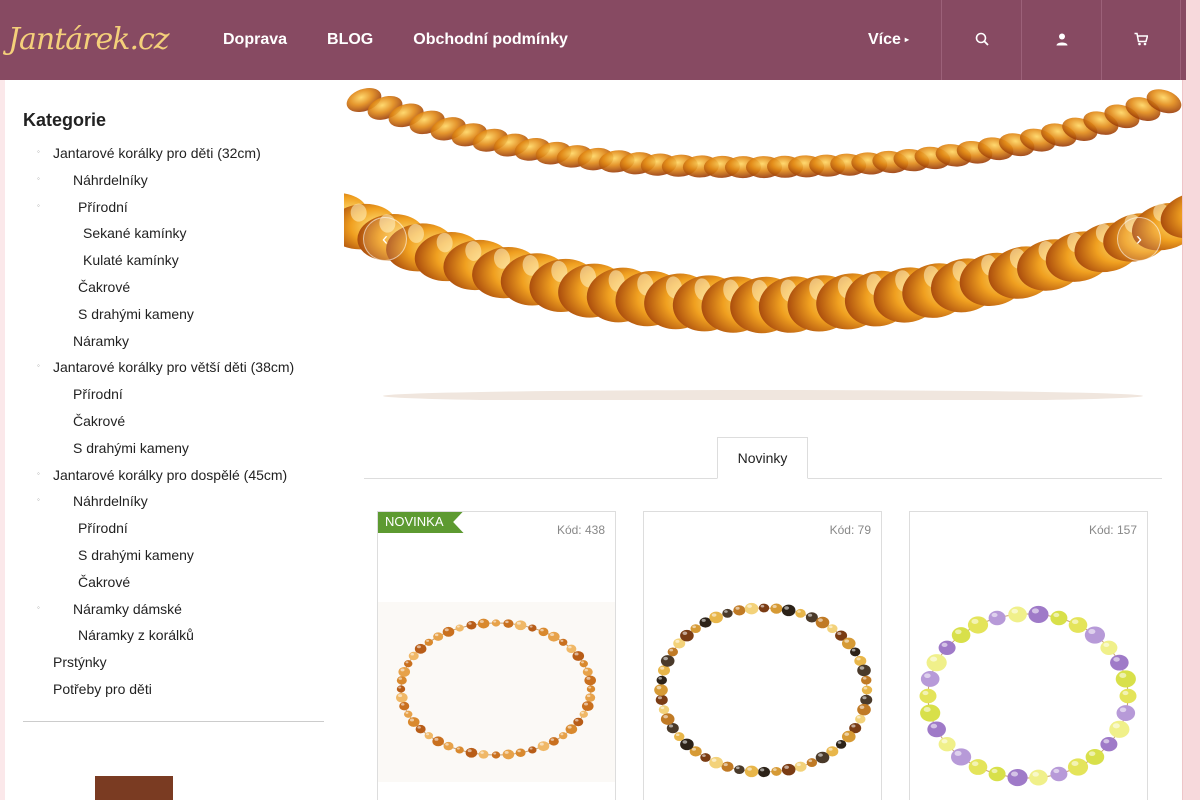  I want to click on sidebar-divider, so click(173, 721).